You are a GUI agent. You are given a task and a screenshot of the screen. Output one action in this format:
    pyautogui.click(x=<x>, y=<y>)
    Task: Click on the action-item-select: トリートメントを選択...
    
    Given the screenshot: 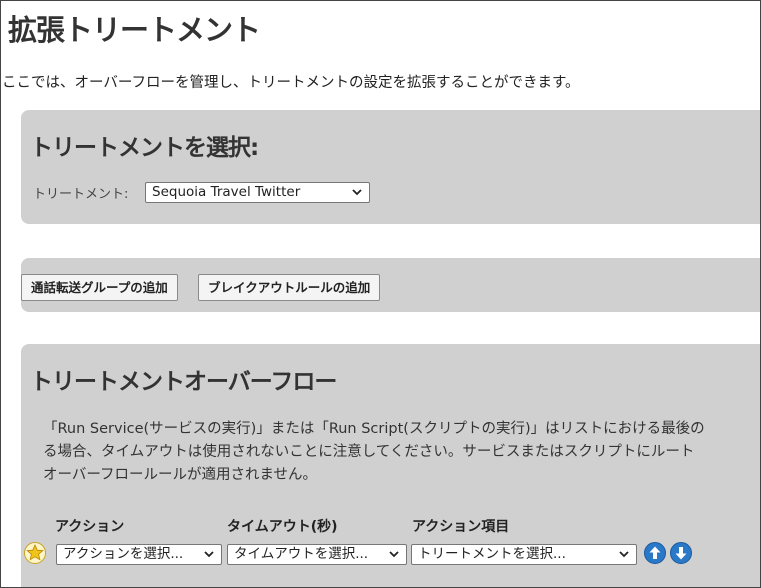 What is the action you would take?
    pyautogui.click(x=524, y=554)
    